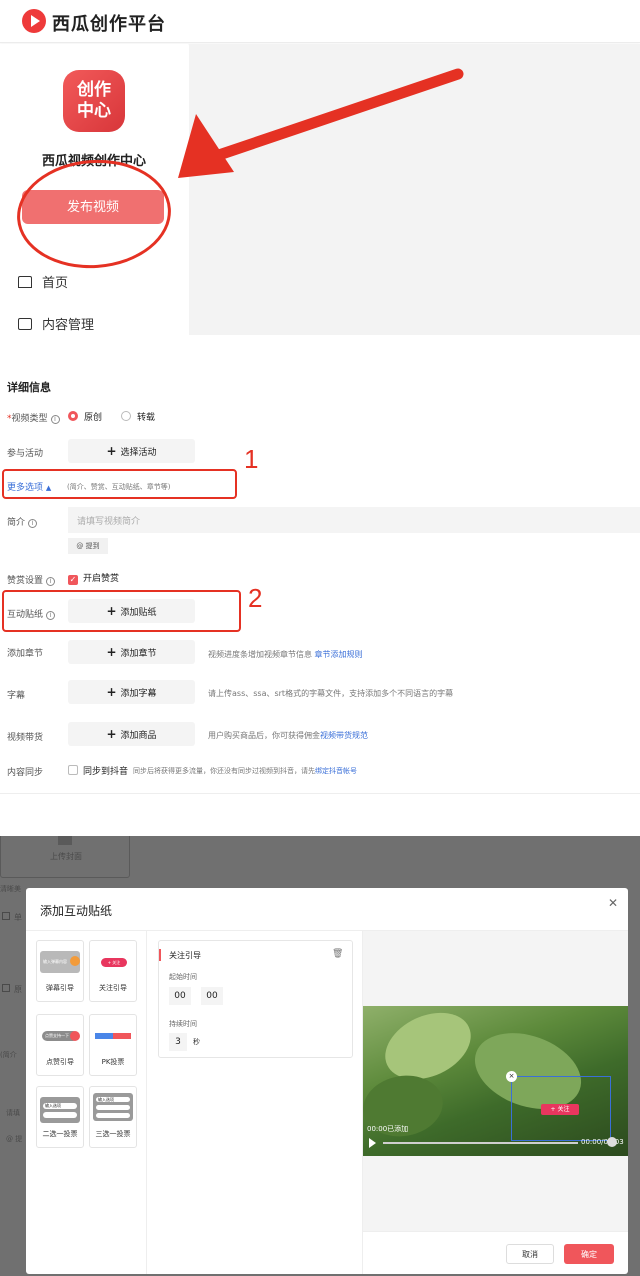 The image size is (640, 1276). What do you see at coordinates (25, 738) in the screenshot?
I see `goods-label: 视频带货` at bounding box center [25, 738].